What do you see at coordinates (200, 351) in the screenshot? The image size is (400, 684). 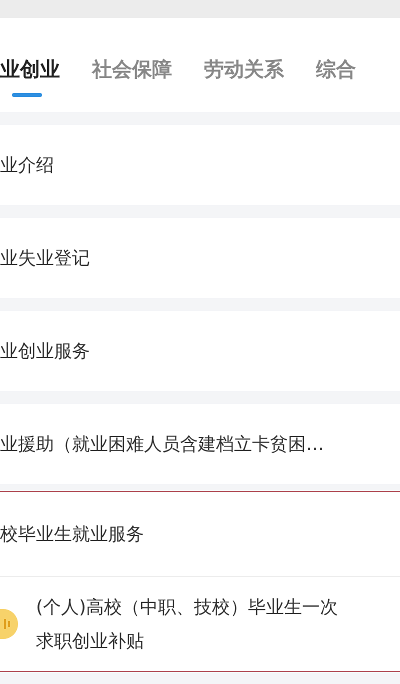 I see `list-item: 业创业服务` at bounding box center [200, 351].